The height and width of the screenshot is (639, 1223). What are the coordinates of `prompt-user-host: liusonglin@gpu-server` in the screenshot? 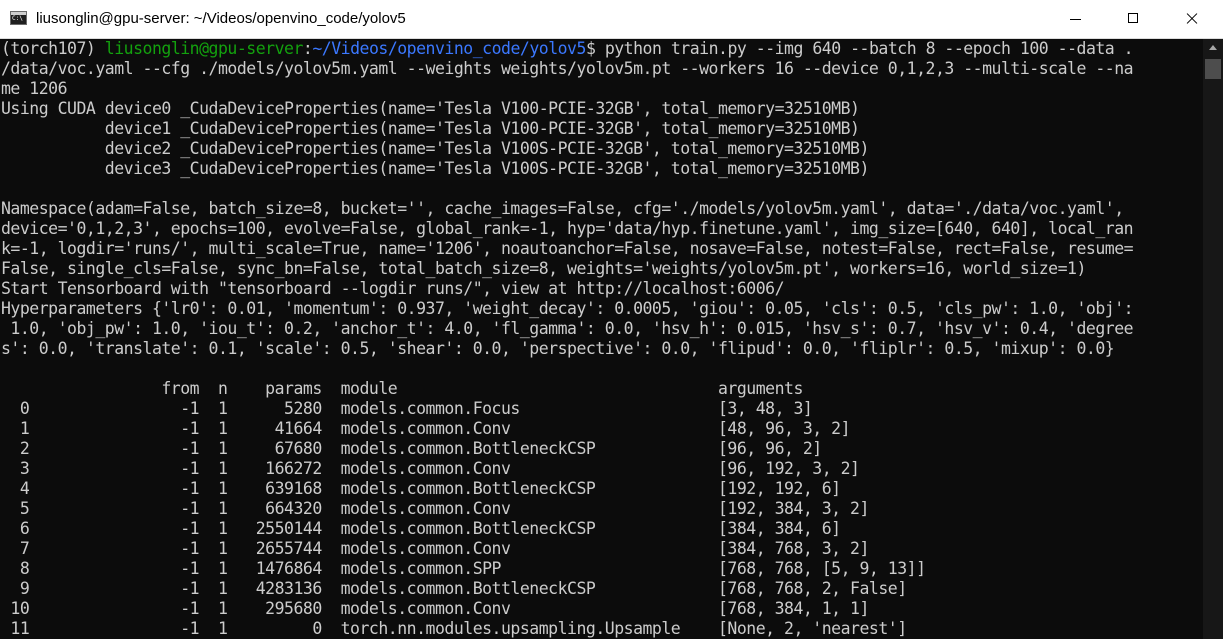 It's located at (204, 48).